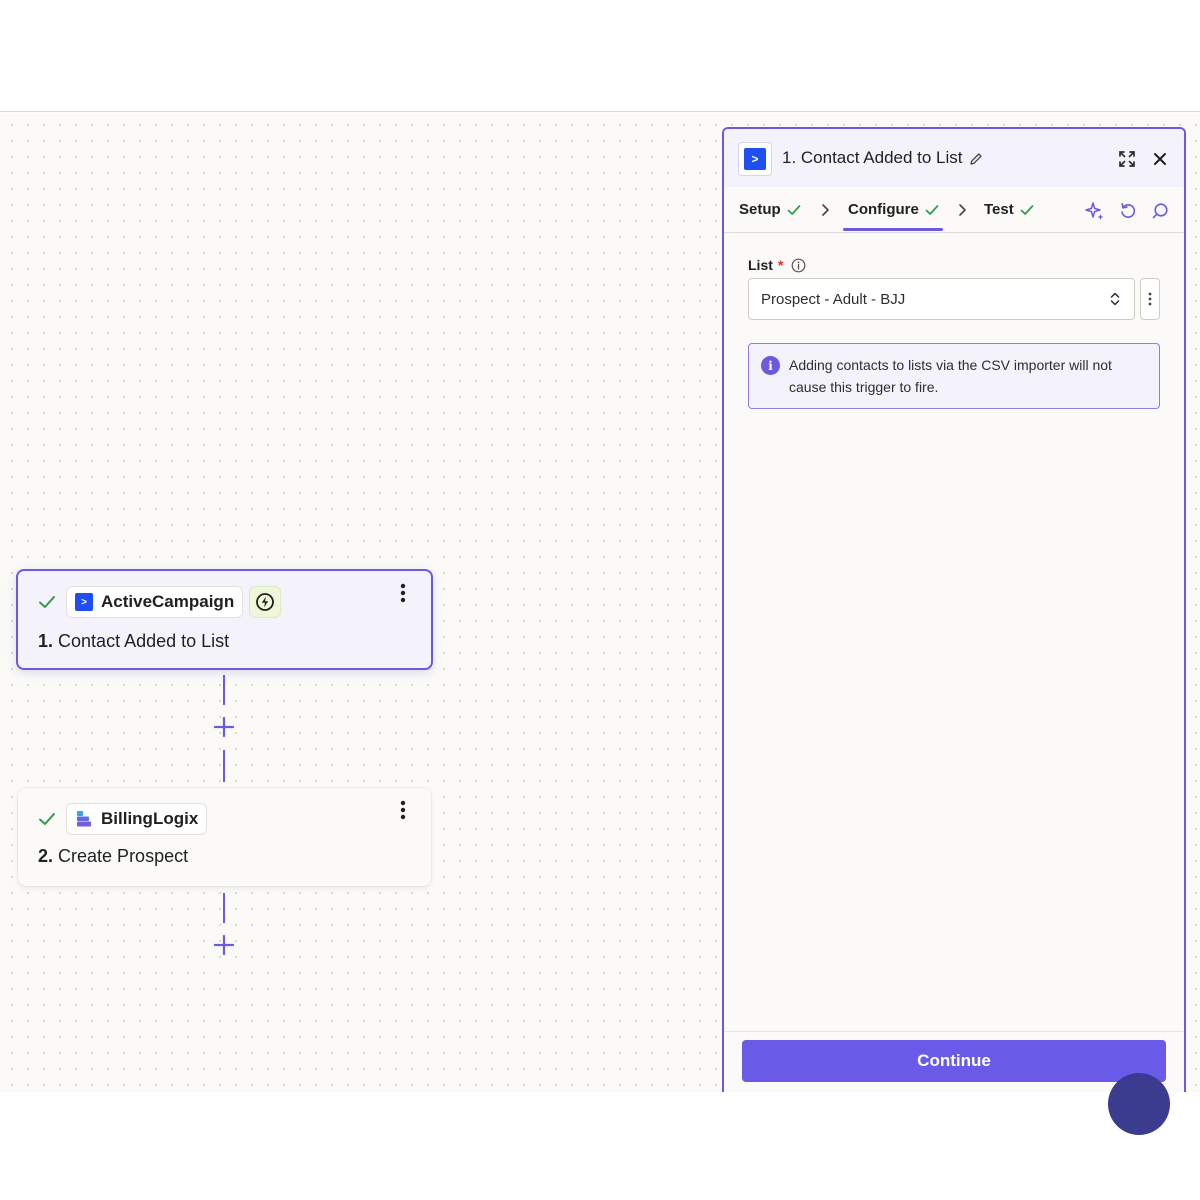 This screenshot has width=1200, height=1200. What do you see at coordinates (770, 365) in the screenshot?
I see `info-icon: i` at bounding box center [770, 365].